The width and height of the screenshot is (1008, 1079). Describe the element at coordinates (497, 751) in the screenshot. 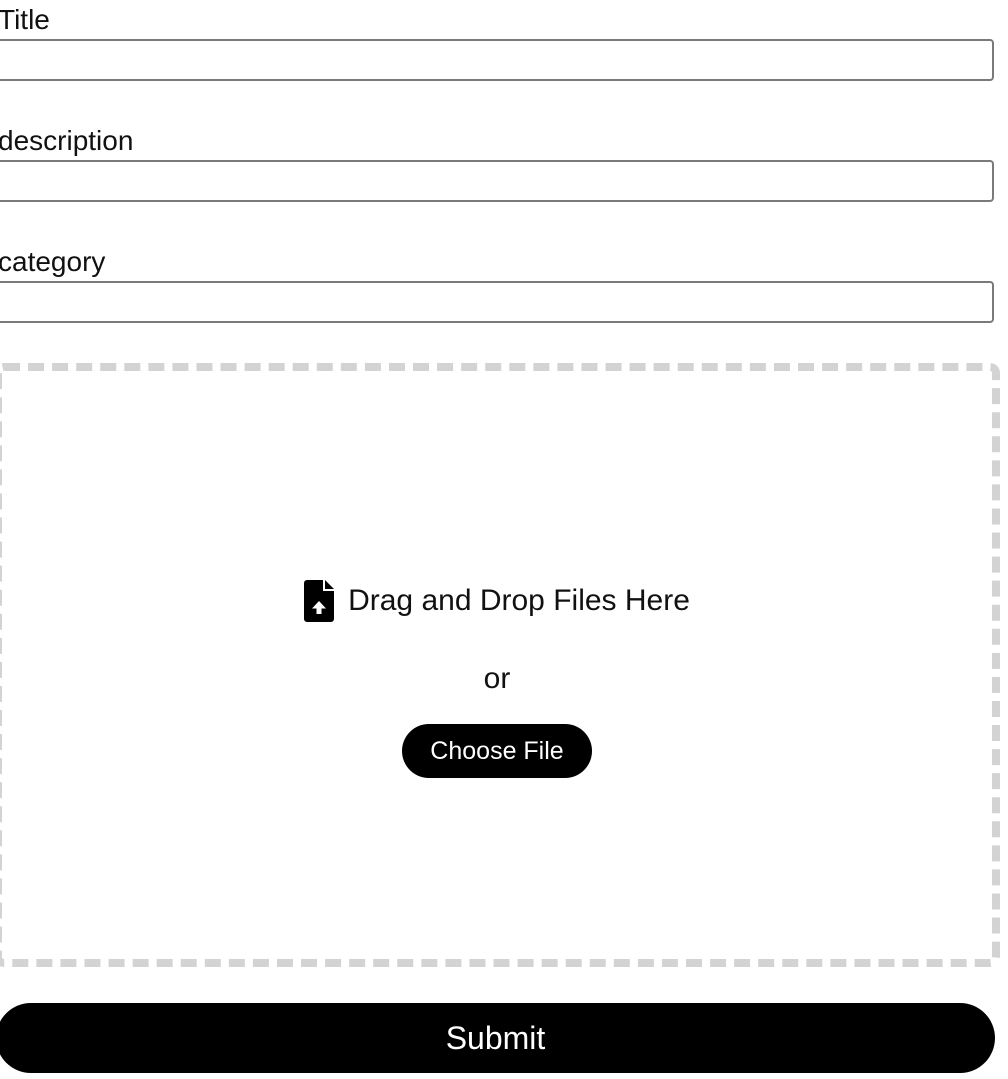

I see `choose-file-button: Choose File` at that location.